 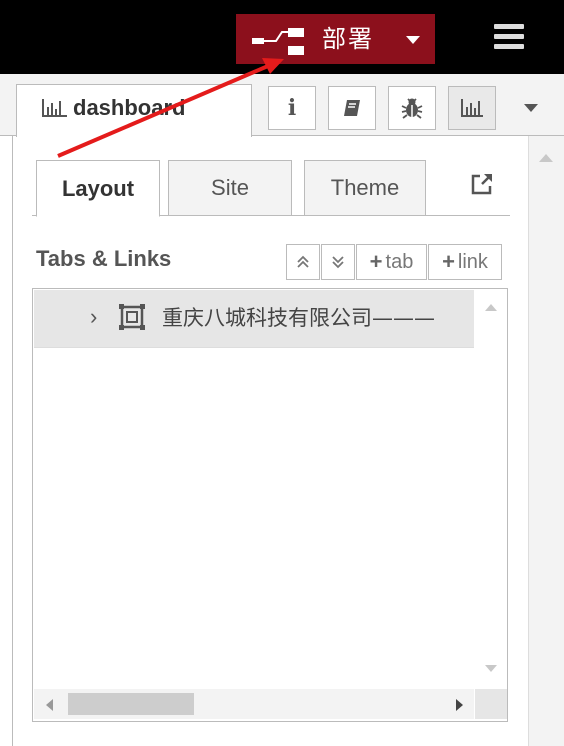 What do you see at coordinates (491, 668) in the screenshot?
I see `scroll-down-icon` at bounding box center [491, 668].